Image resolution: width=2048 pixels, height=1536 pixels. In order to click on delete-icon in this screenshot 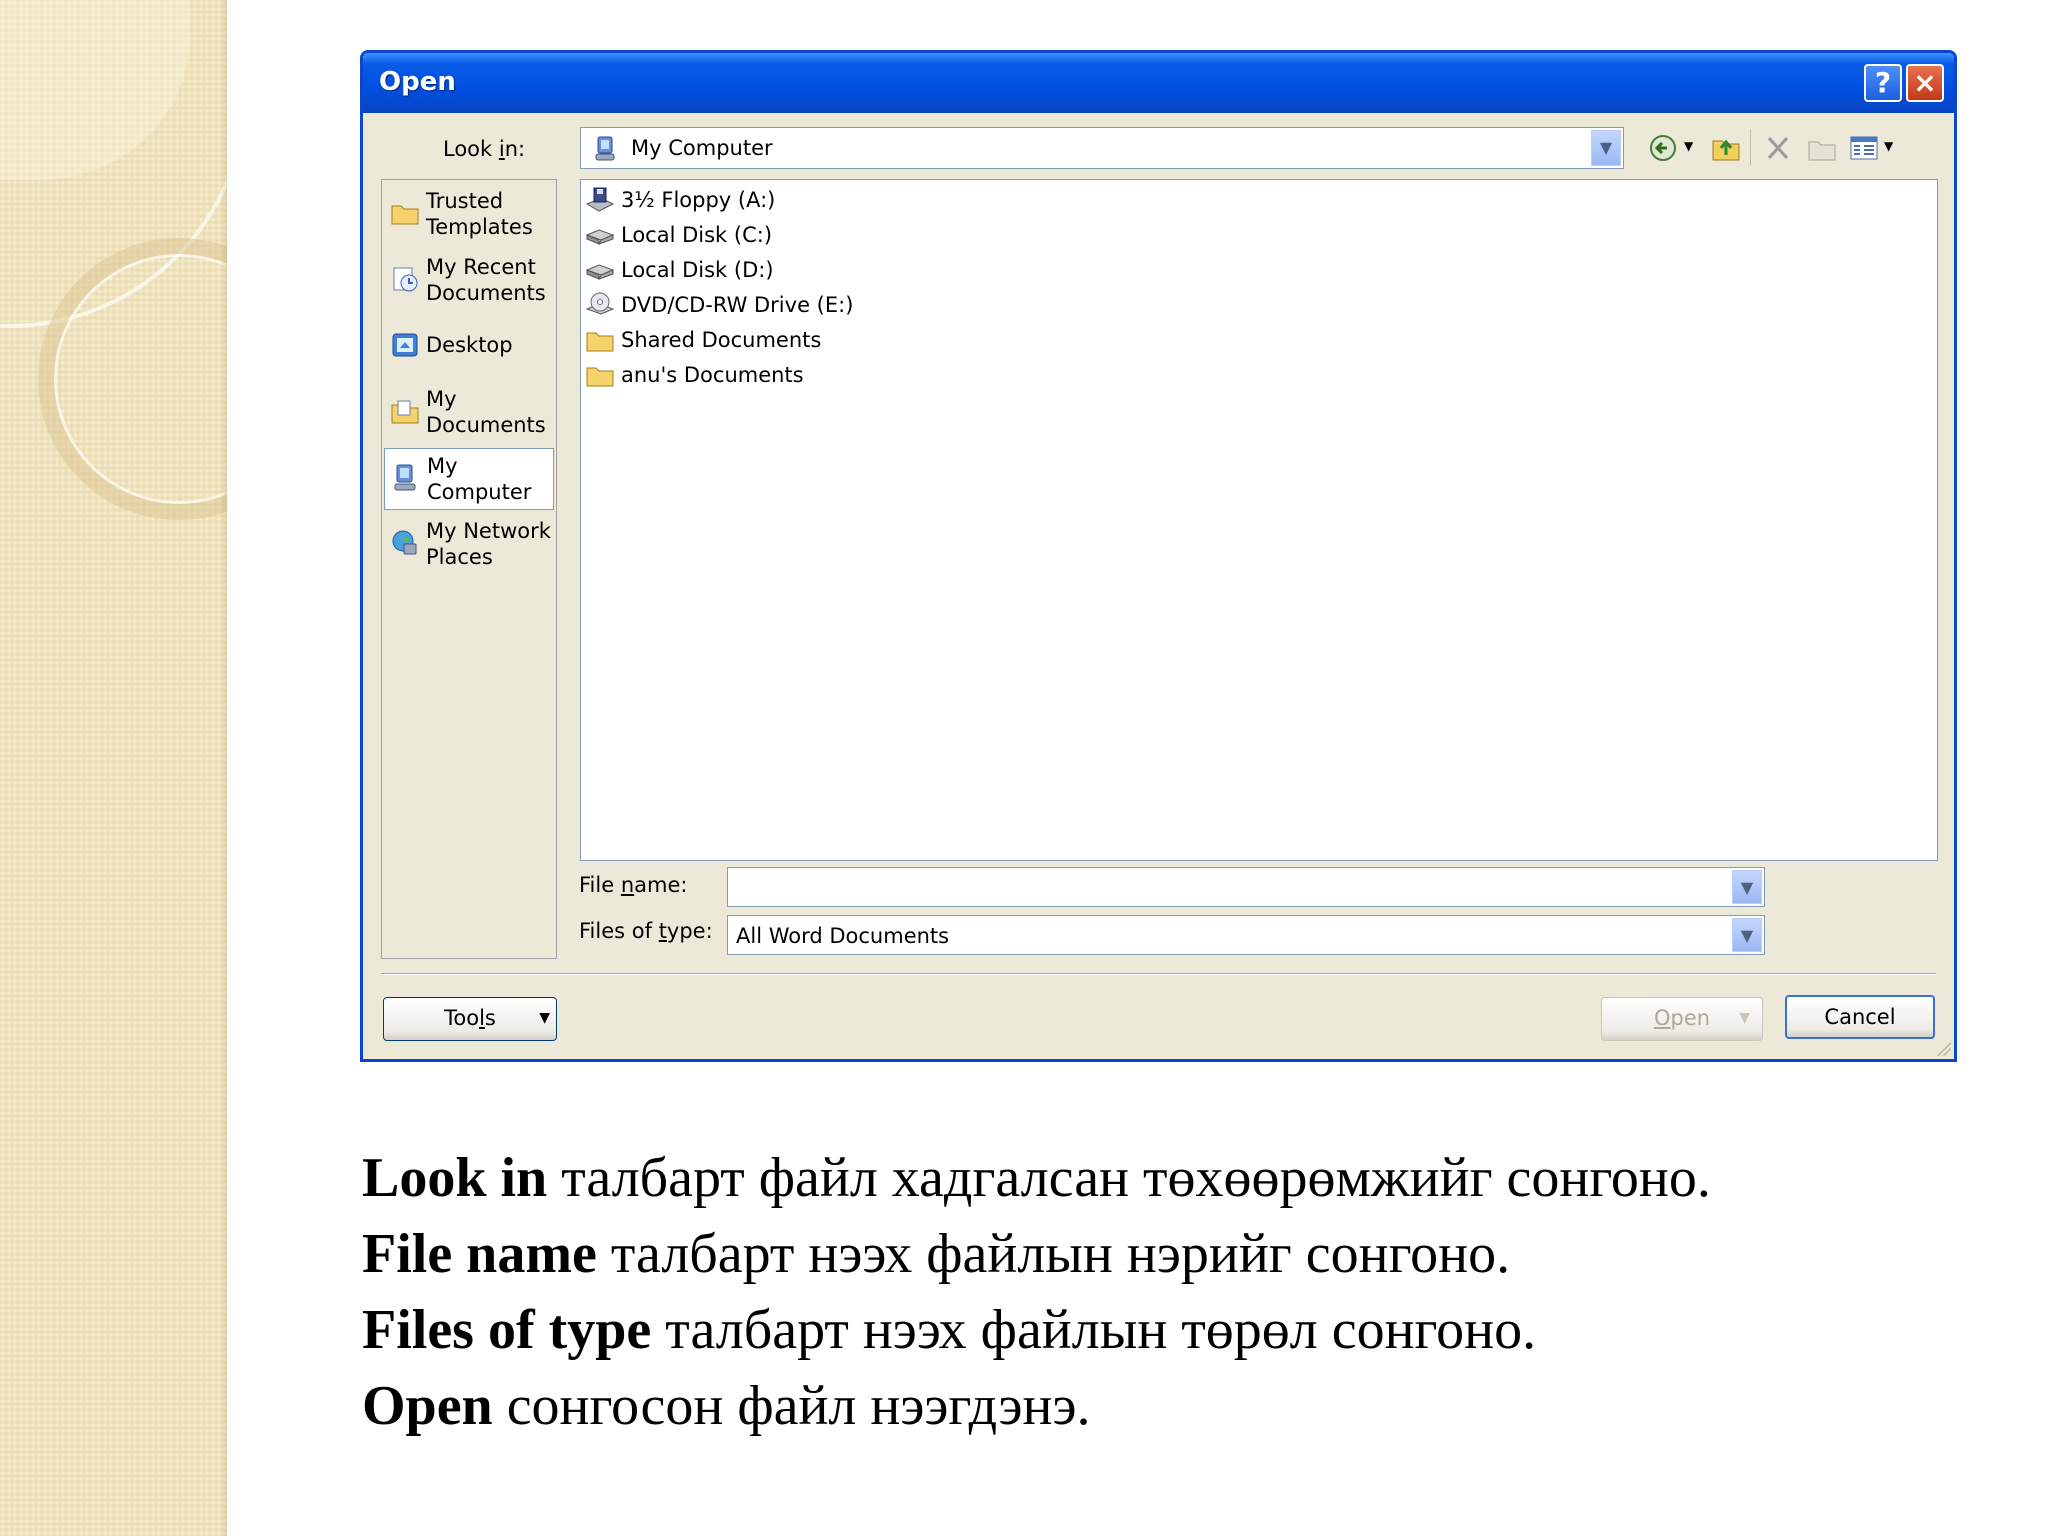, I will do `click(1778, 150)`.